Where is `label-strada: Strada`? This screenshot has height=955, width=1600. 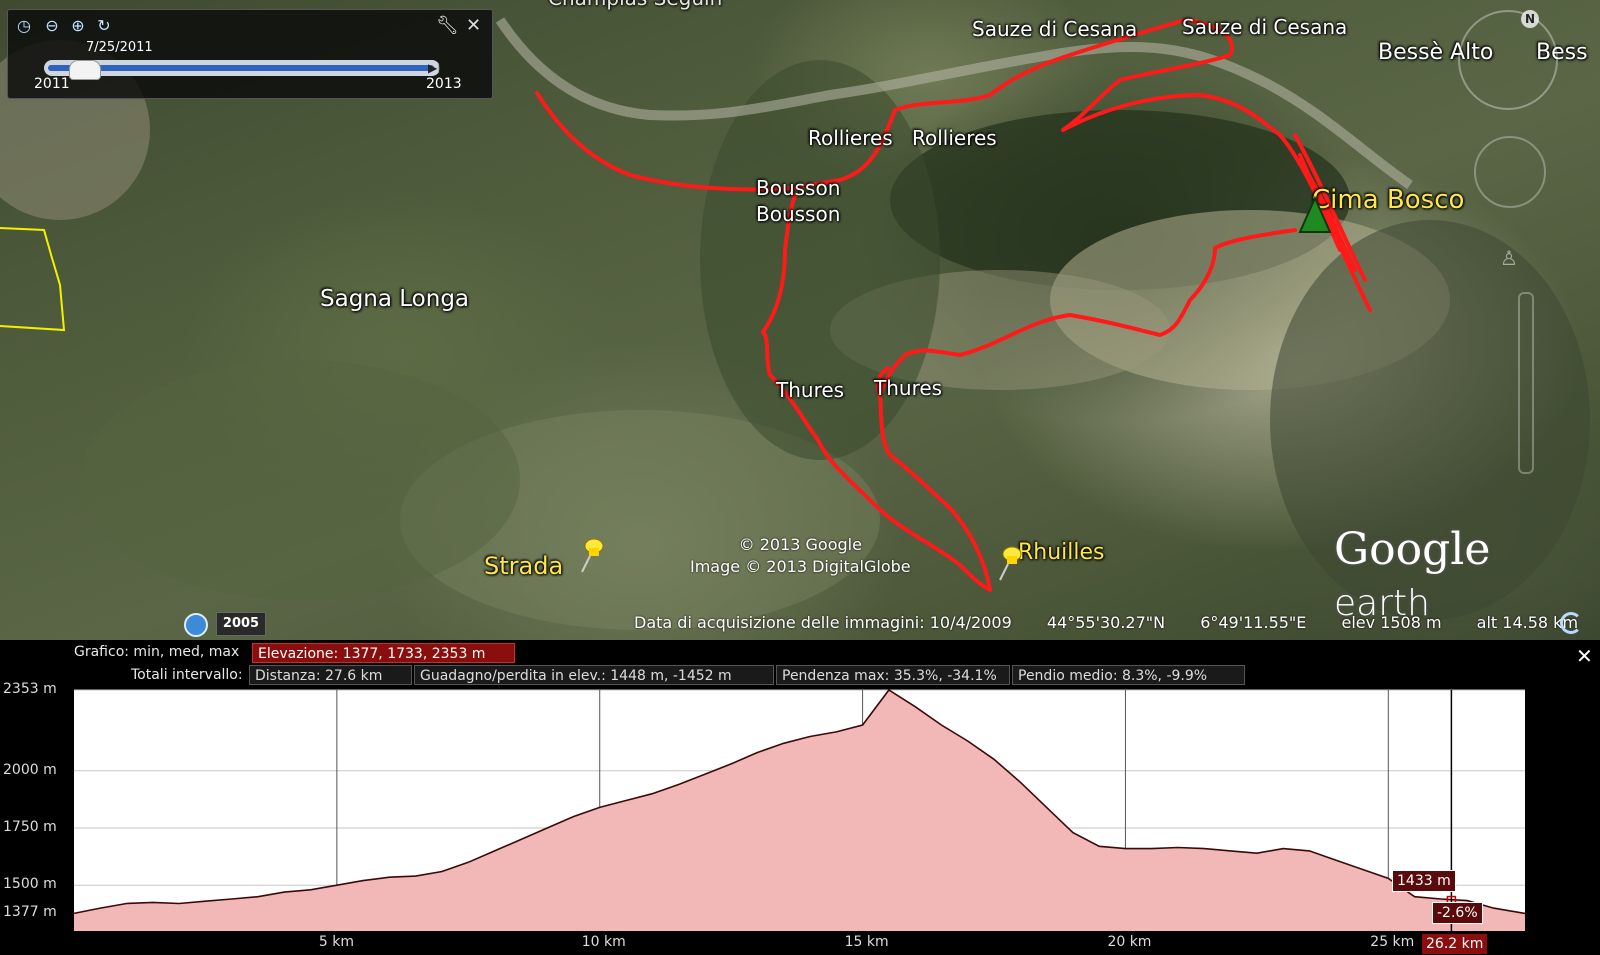 label-strada: Strada is located at coordinates (523, 566).